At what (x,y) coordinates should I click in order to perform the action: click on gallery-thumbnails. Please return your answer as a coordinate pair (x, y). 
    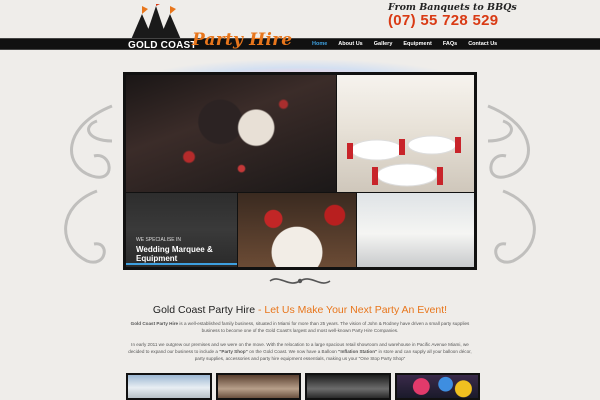
    Looking at the image, I should click on (303, 386).